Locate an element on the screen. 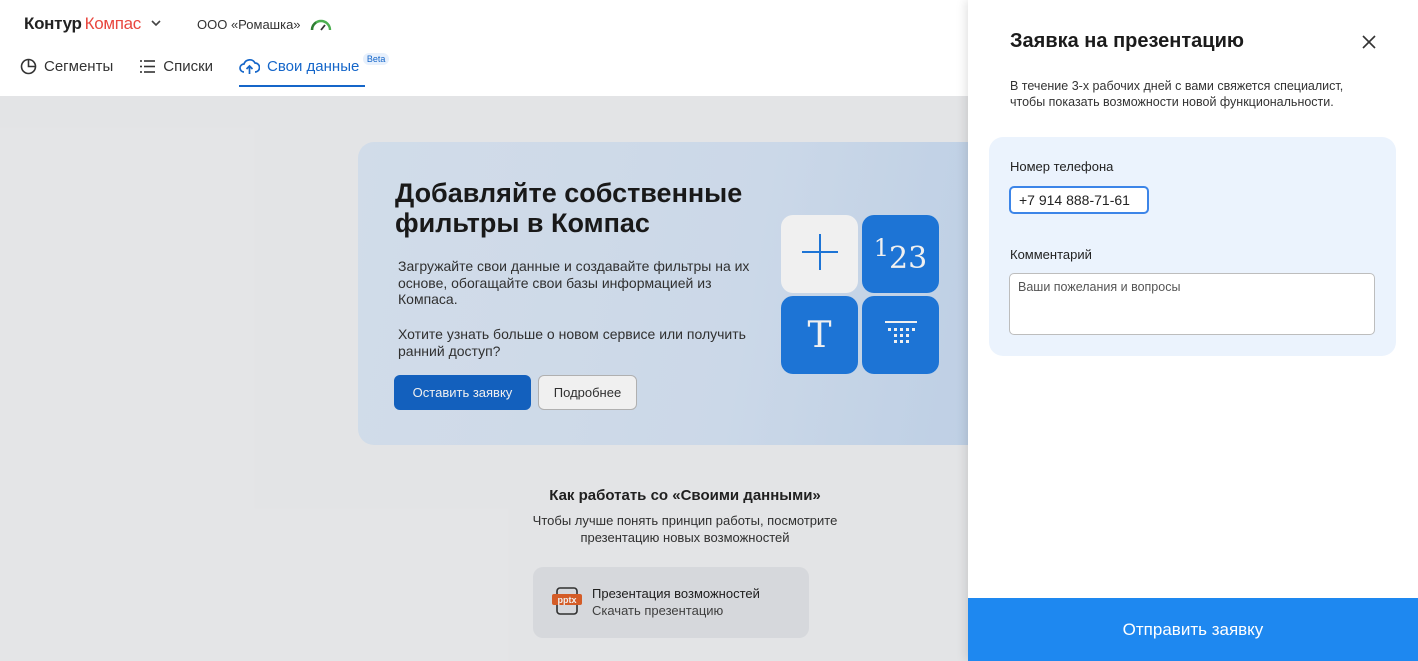 This screenshot has height=661, width=1418. submit-request-button: Отправить заявку is located at coordinates (1193, 629).